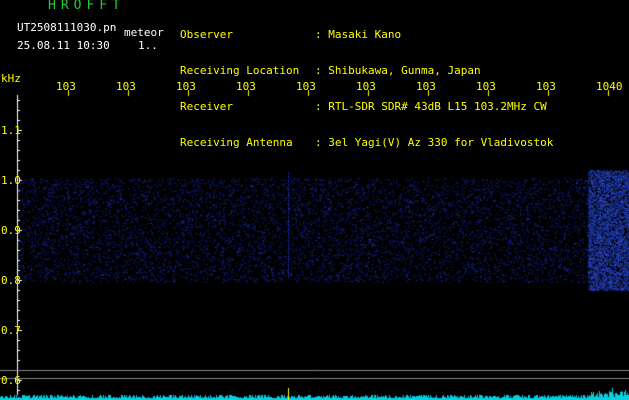 The width and height of the screenshot is (629, 400). I want to click on y-tick: 0.7, so click(11, 330).